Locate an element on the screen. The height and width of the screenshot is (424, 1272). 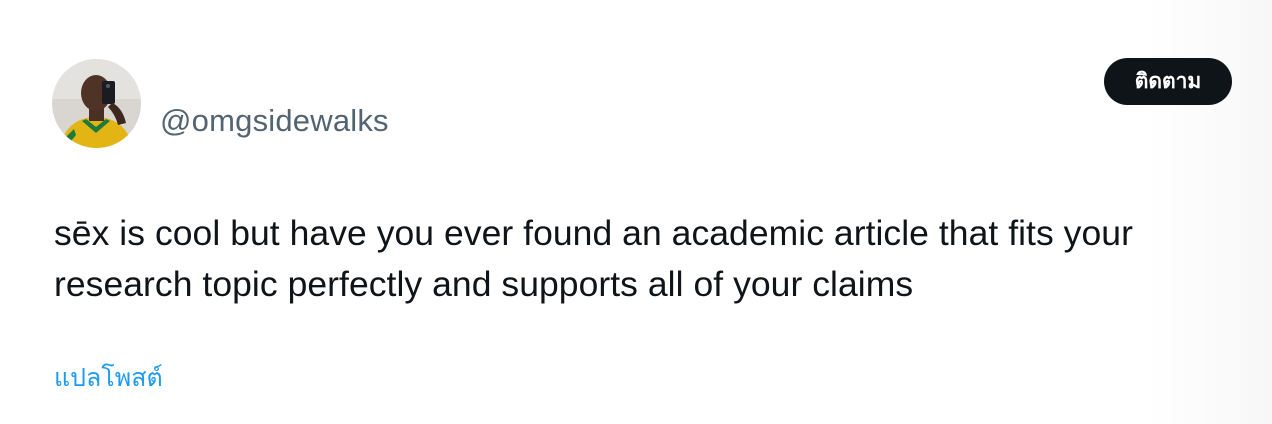
profile-photo-icon is located at coordinates (96, 103).